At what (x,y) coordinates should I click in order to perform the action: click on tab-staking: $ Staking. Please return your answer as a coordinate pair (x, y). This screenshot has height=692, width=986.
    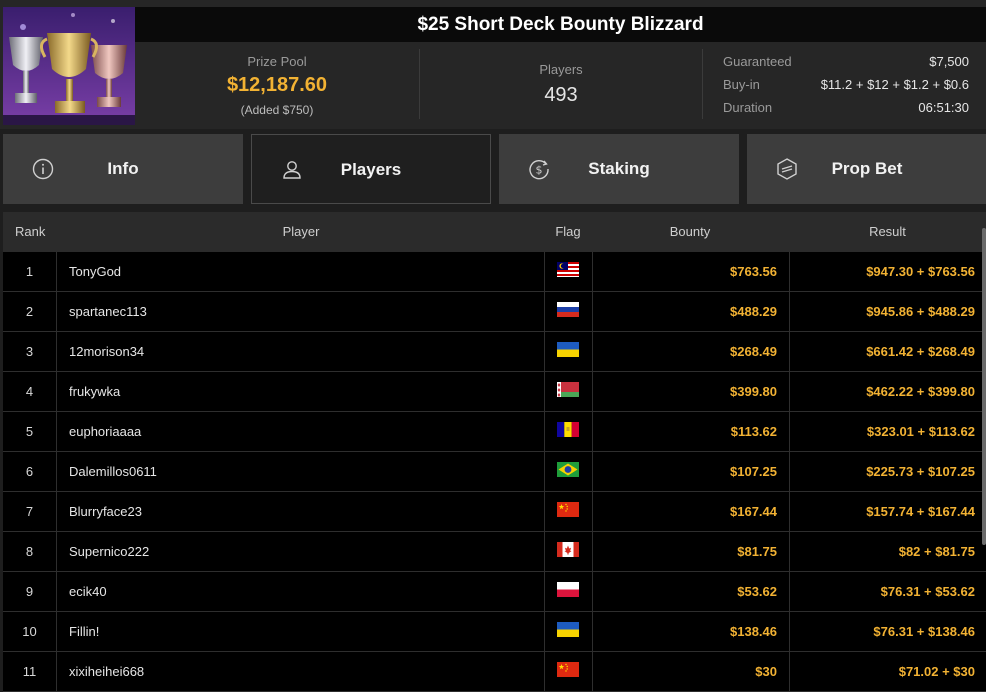
    Looking at the image, I should click on (619, 169).